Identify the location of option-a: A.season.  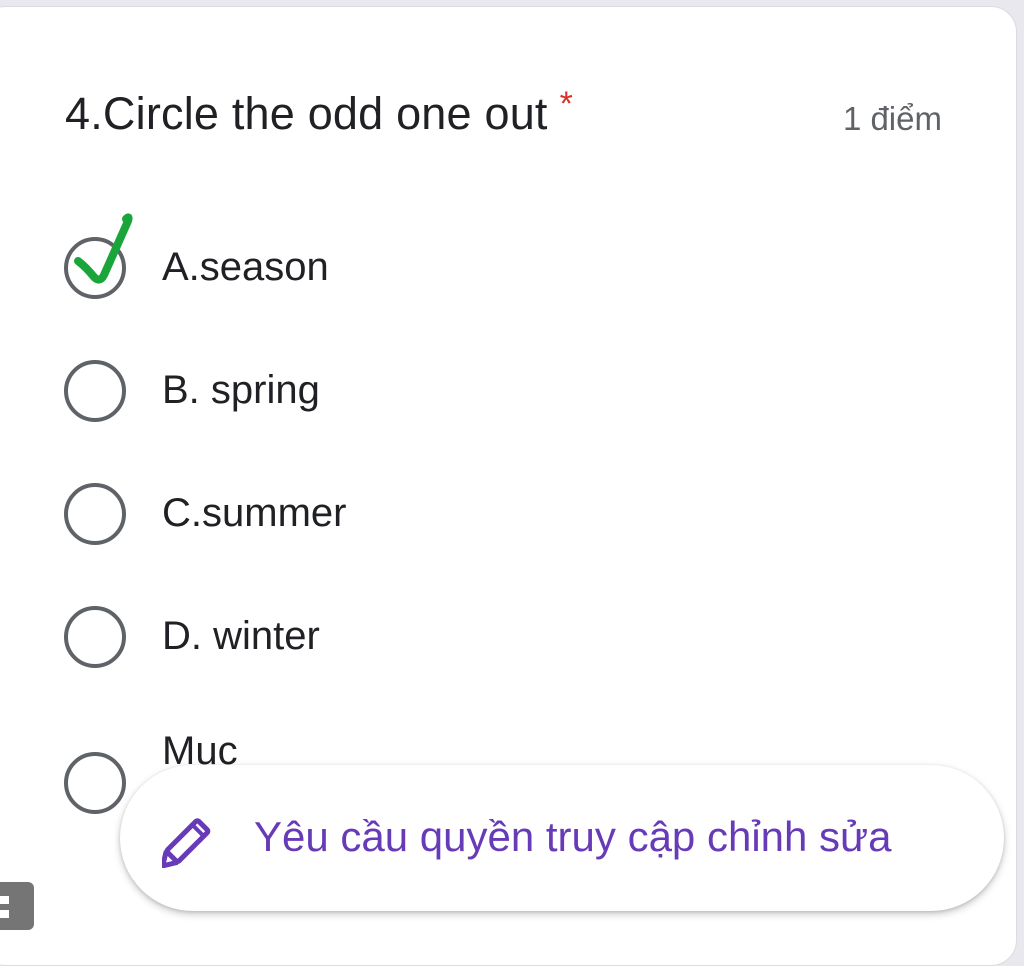
(414, 256).